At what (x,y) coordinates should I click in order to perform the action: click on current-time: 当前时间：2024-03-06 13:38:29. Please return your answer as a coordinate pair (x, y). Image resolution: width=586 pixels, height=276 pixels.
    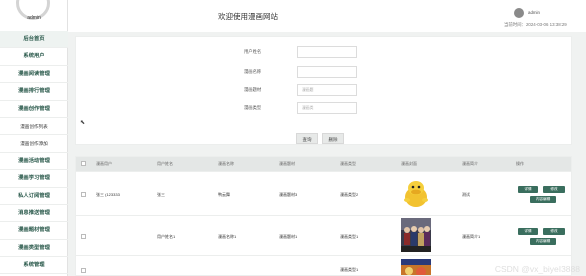
    Looking at the image, I should click on (535, 25).